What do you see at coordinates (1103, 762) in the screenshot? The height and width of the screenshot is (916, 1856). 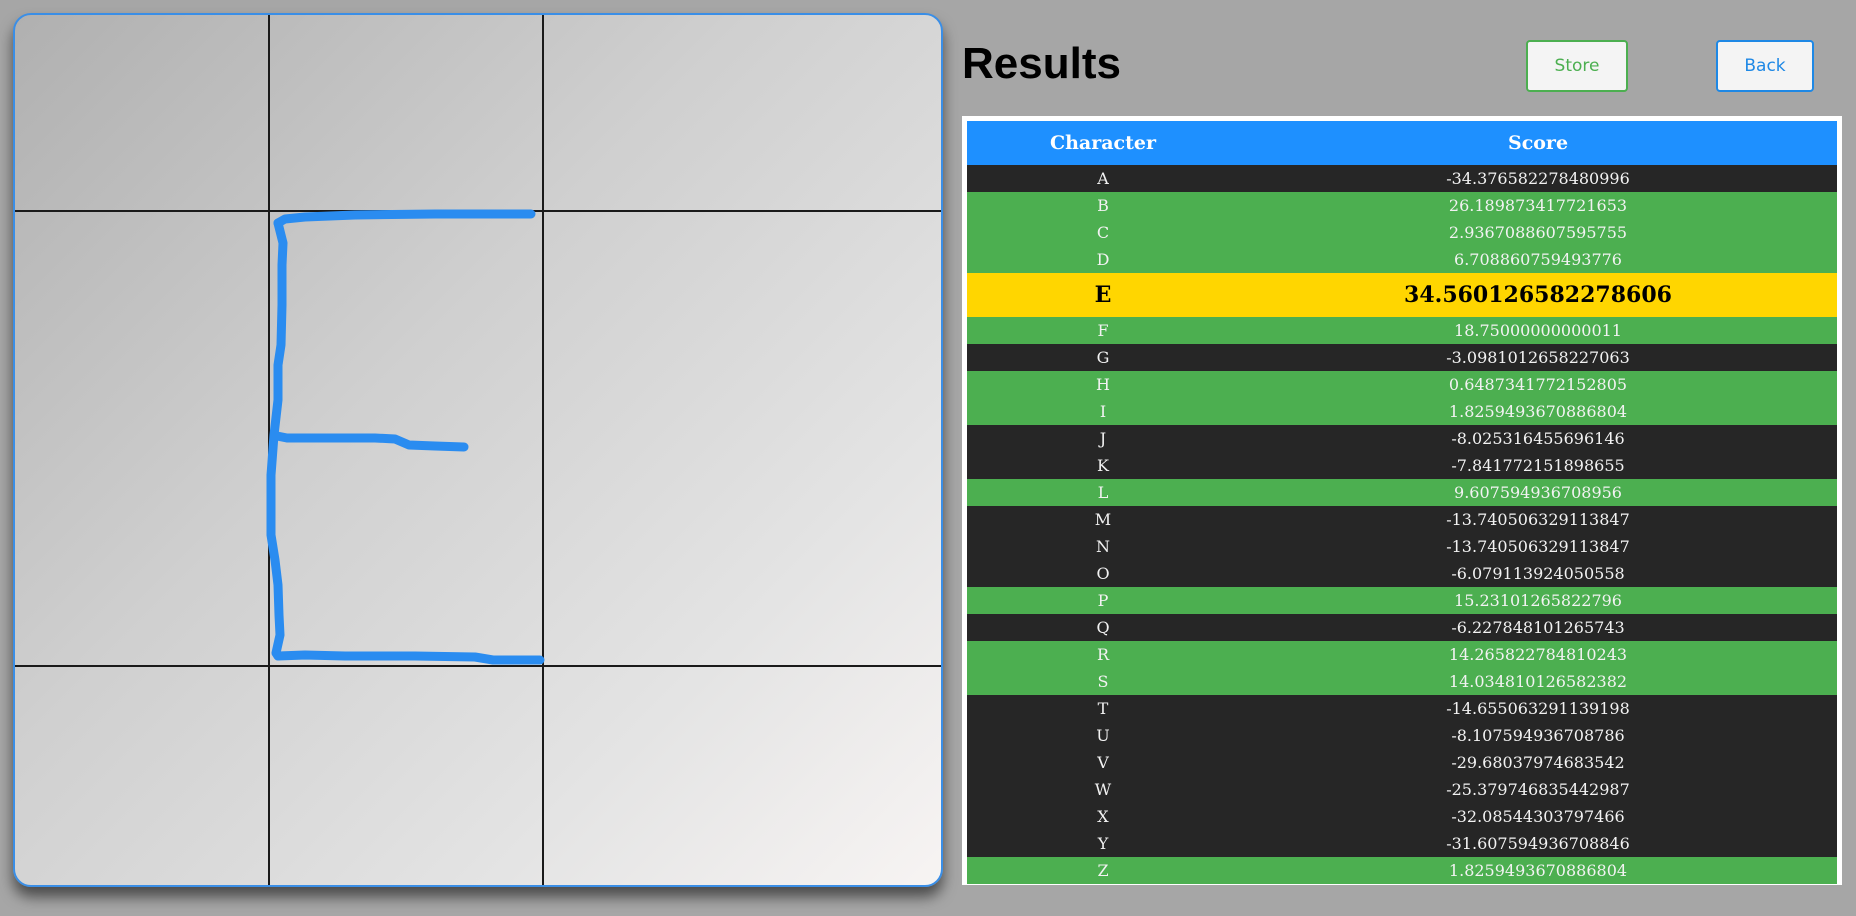 I see `cell-character: V` at bounding box center [1103, 762].